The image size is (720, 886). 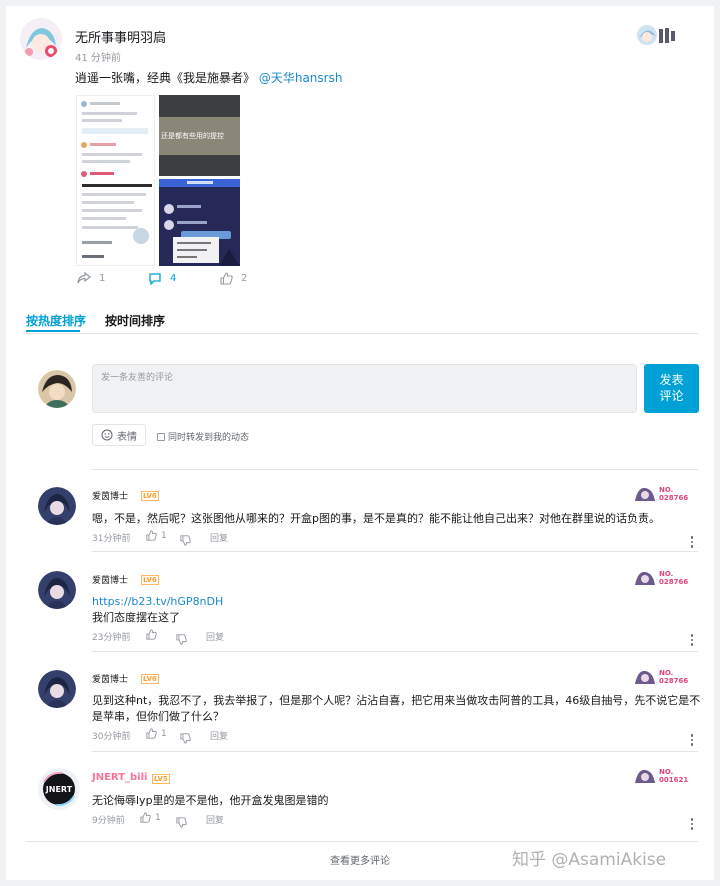 What do you see at coordinates (360, 859) in the screenshot?
I see `view-more-comments-link: 查看更多评论` at bounding box center [360, 859].